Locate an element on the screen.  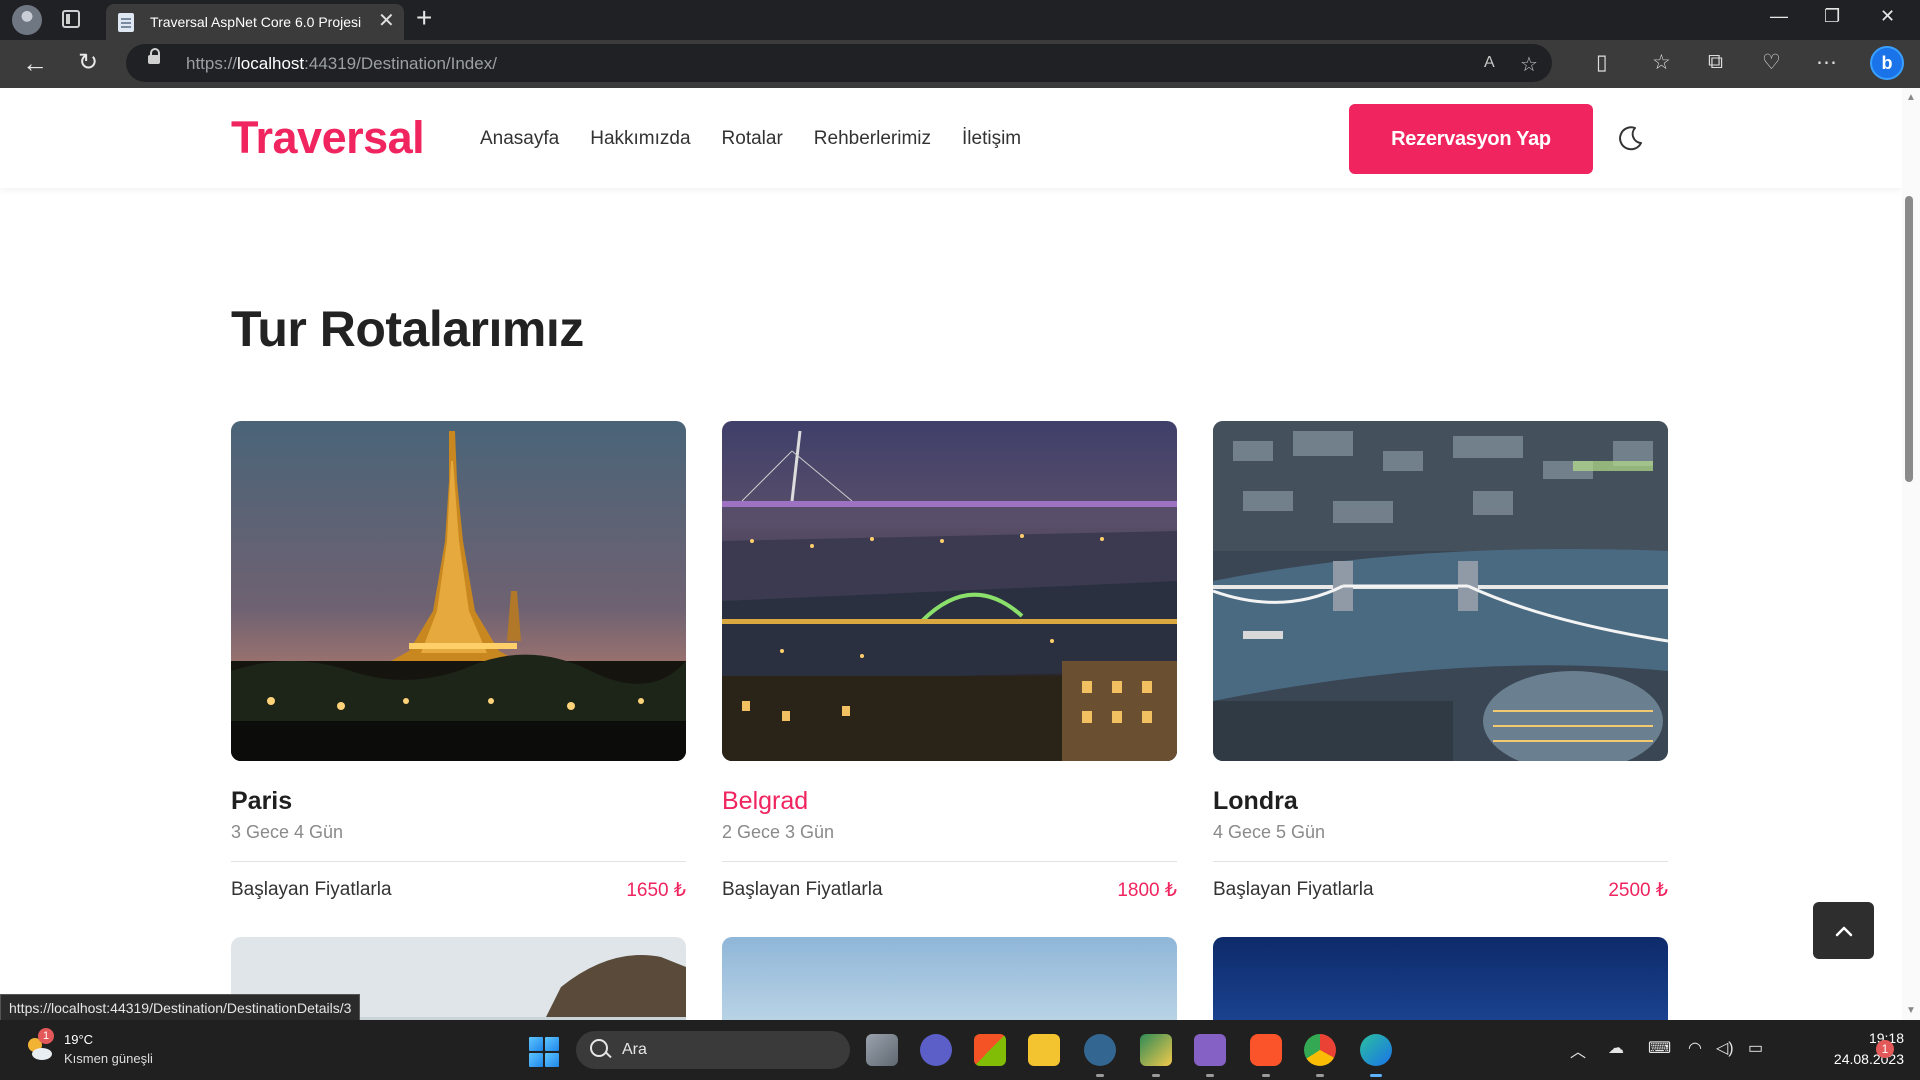
chevron-up-icon is located at coordinates (1843, 931).